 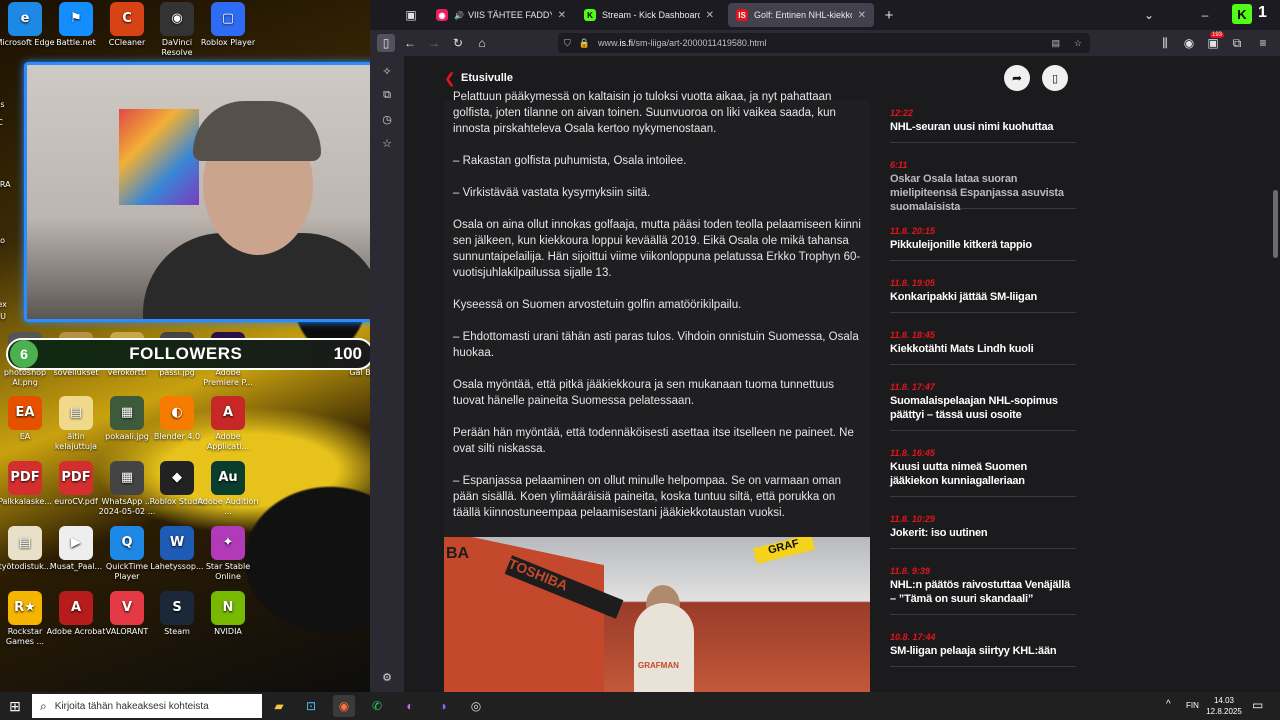 I want to click on is-logo-icon: IS, so click(x=742, y=15).